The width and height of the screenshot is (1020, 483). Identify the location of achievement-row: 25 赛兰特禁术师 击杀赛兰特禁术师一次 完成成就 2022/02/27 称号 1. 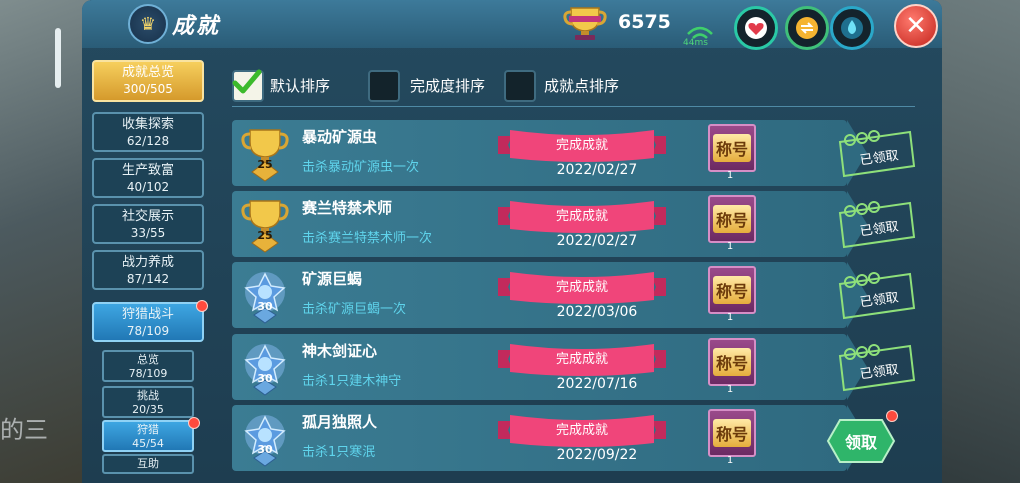
(549, 224).